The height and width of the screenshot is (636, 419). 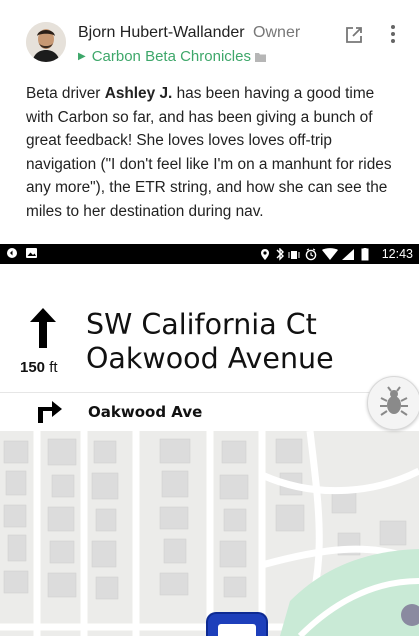 I want to click on folder-icon, so click(x=260, y=57).